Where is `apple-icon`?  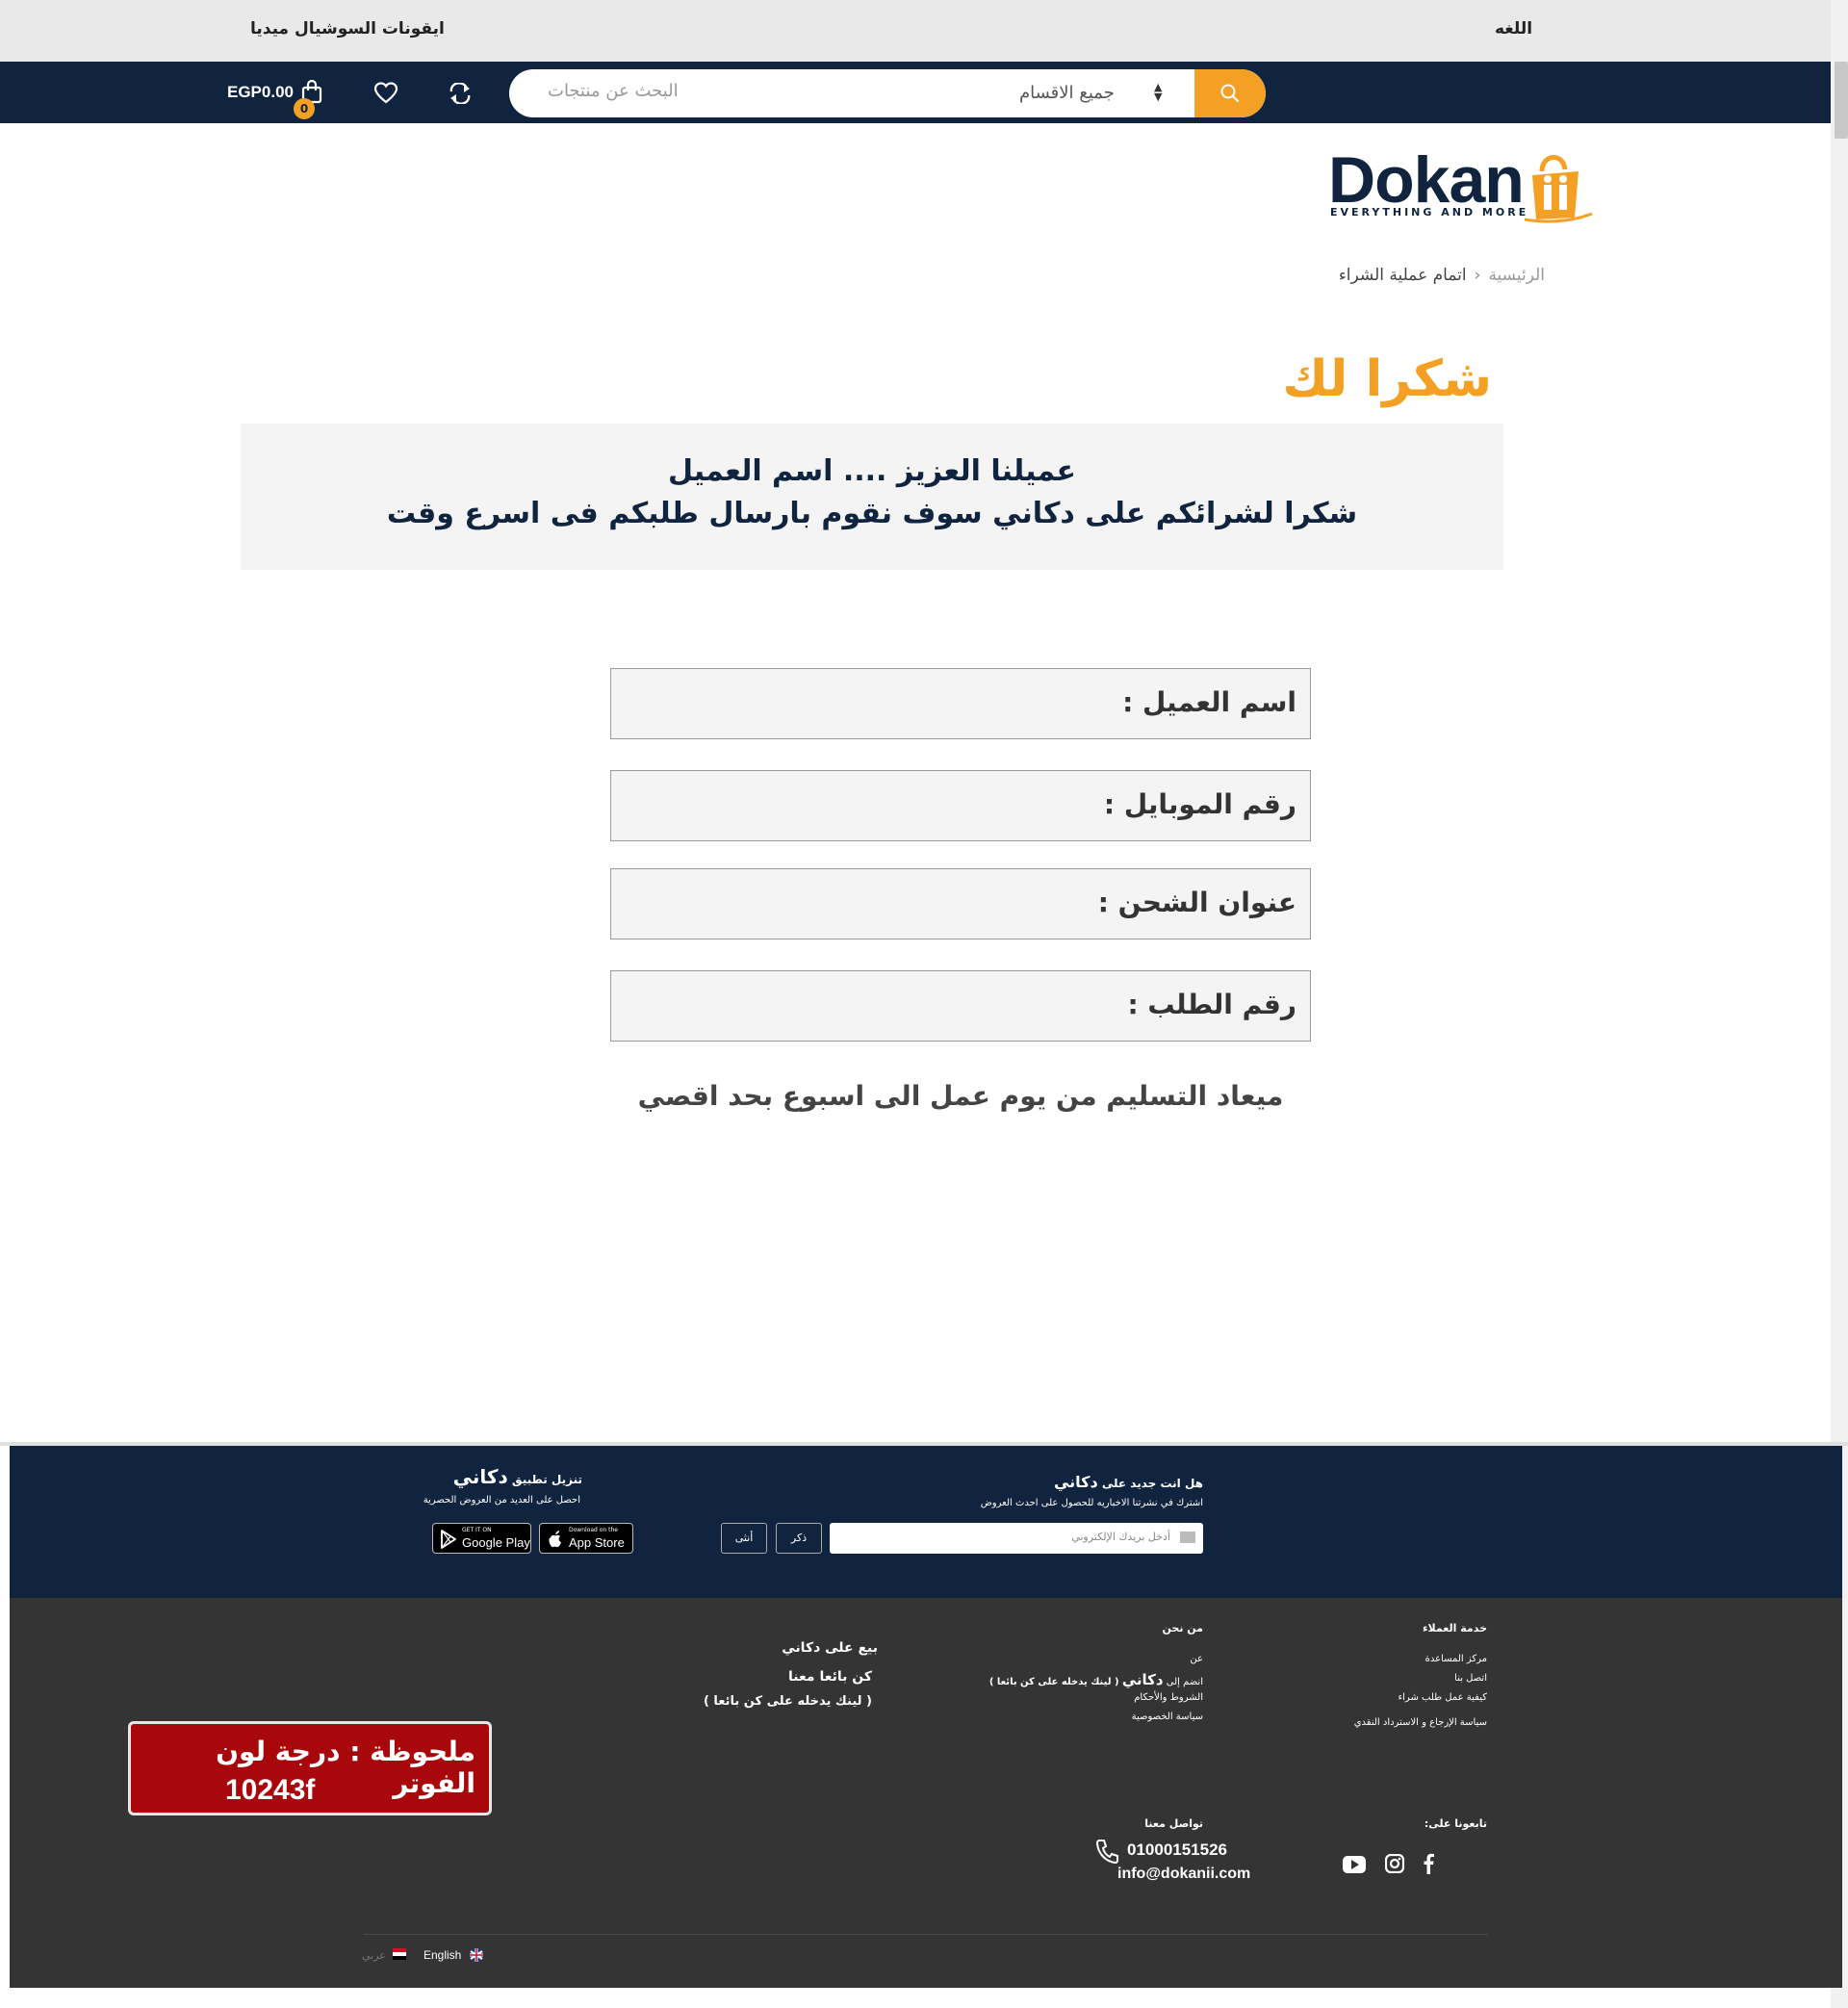 apple-icon is located at coordinates (555, 1539).